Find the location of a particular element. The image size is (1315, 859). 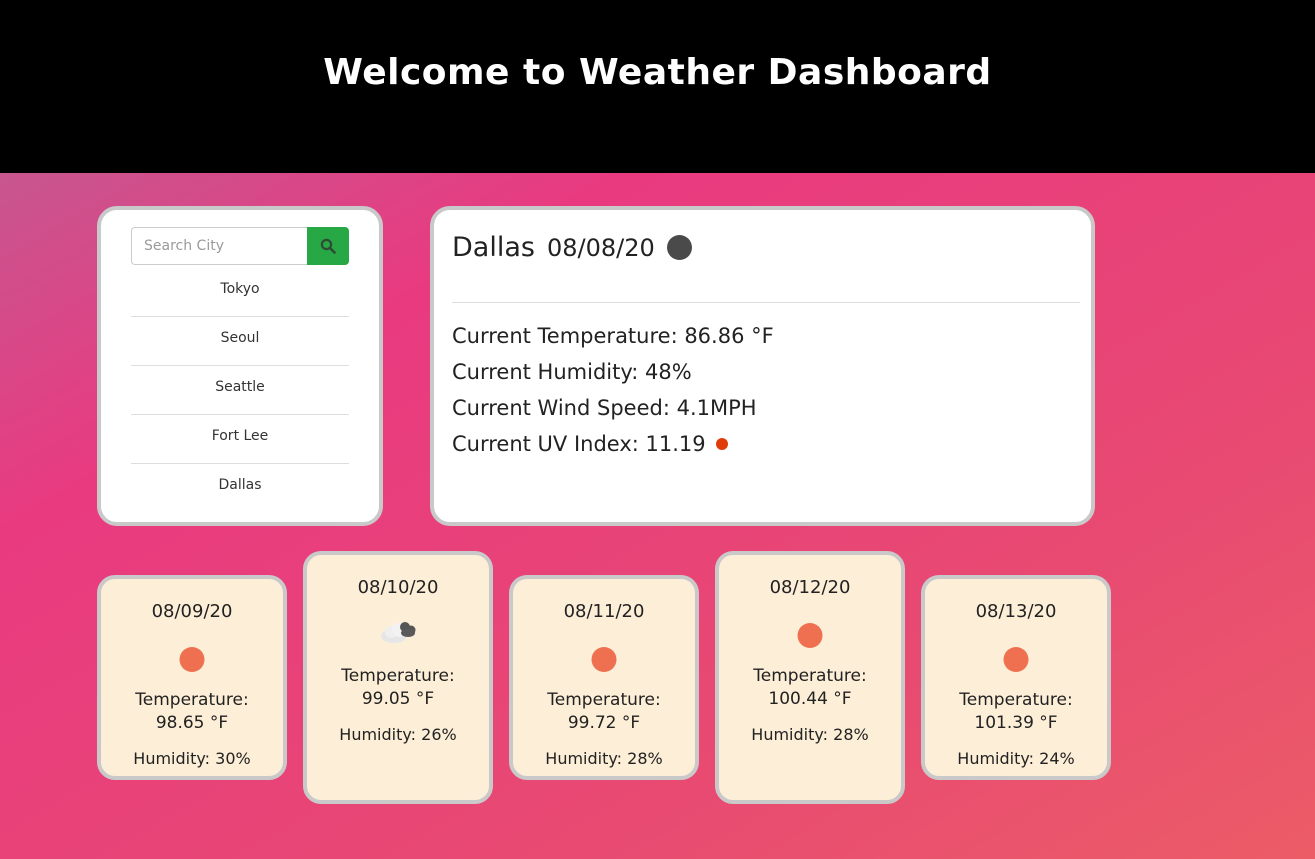

current-uv-index: Current UV Index: 11.19 is located at coordinates (579, 444).